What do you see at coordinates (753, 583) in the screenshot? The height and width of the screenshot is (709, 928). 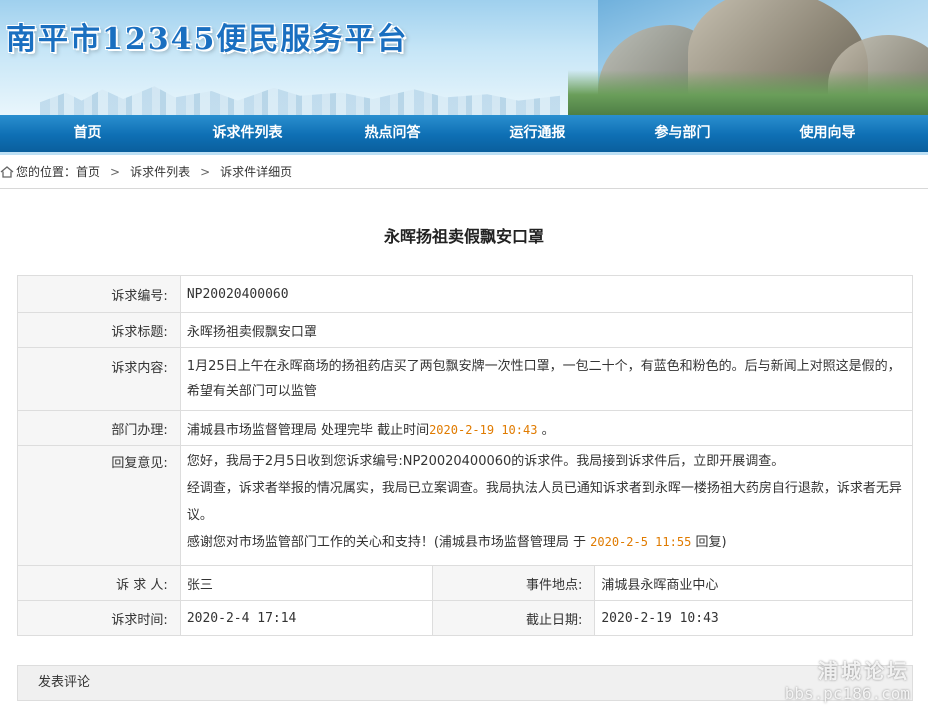 I see `location-value: 浦城县永晖商业中心` at bounding box center [753, 583].